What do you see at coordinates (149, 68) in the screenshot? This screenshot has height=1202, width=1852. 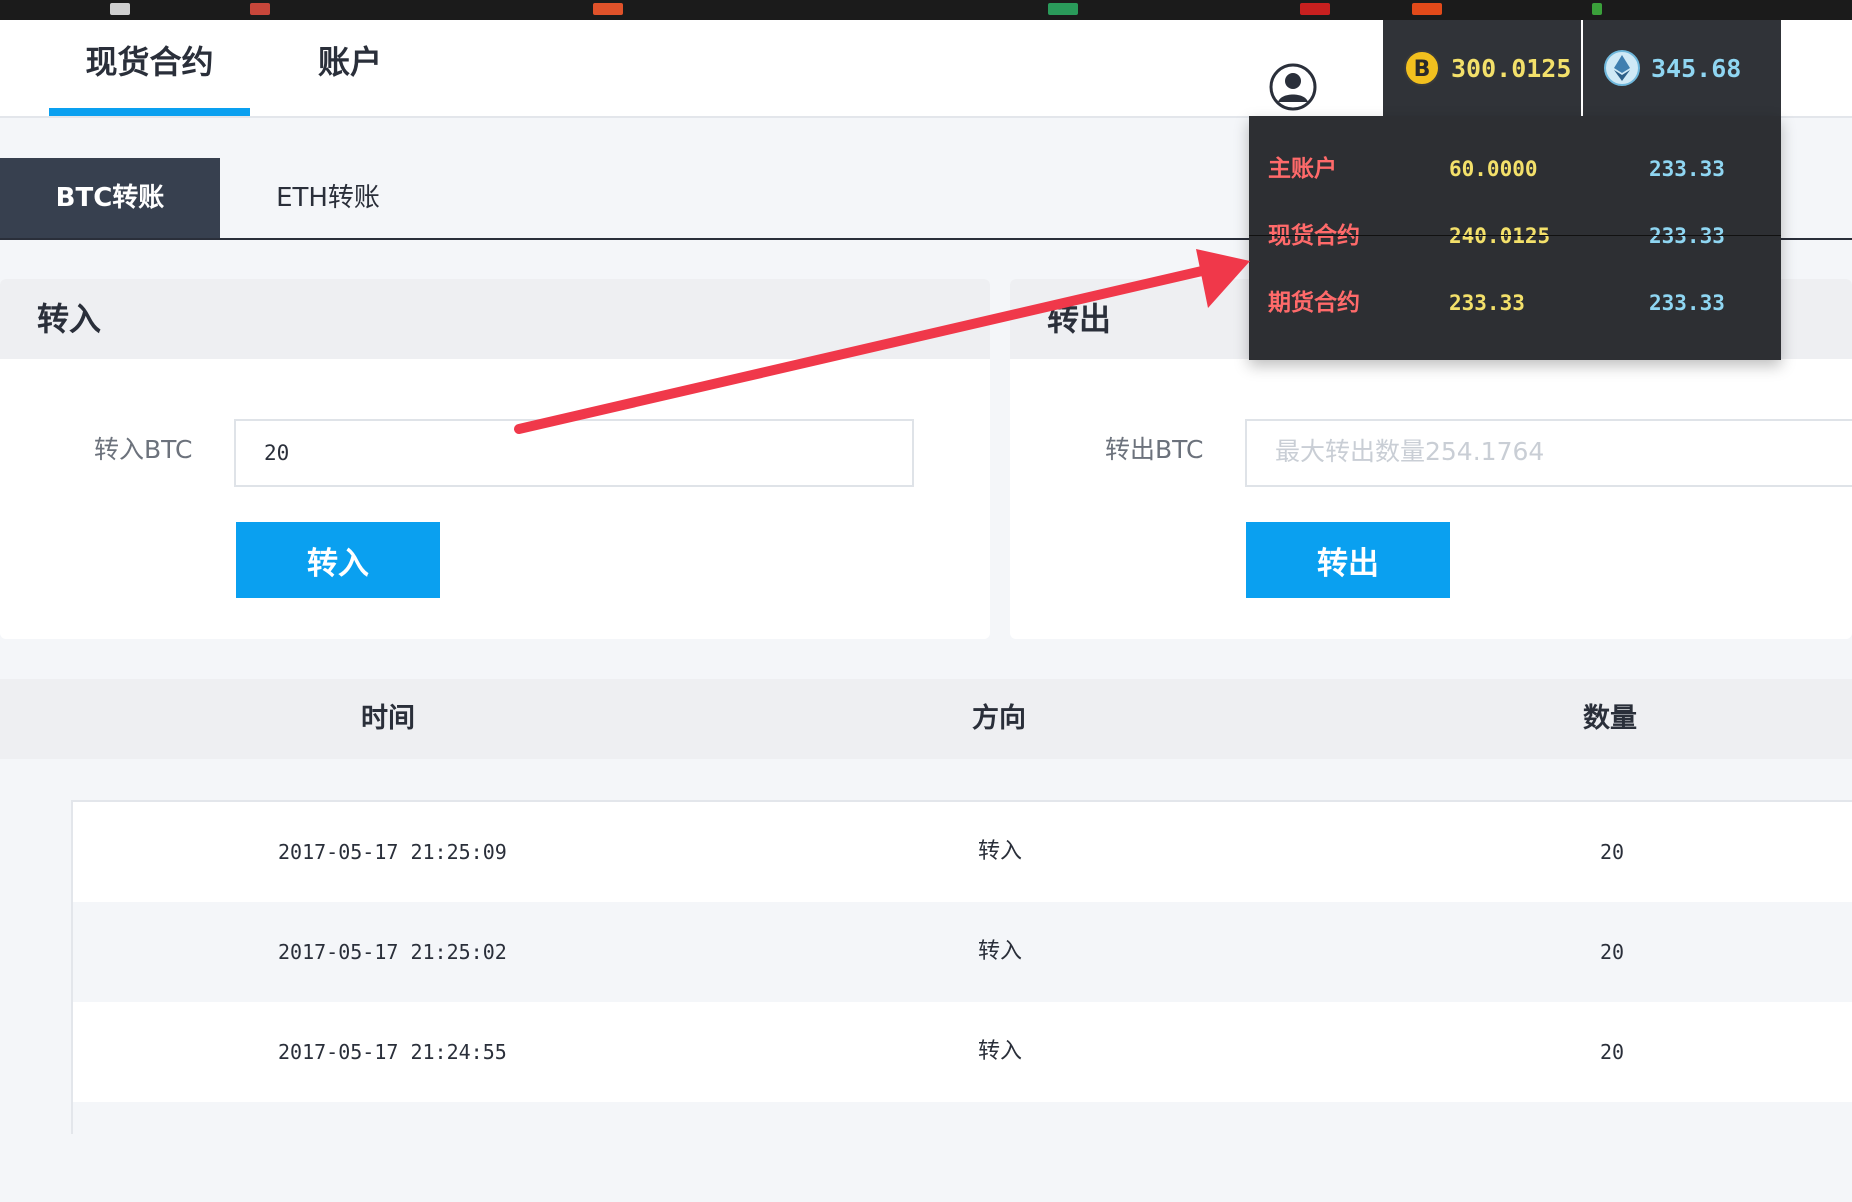 I see `nav-tab-spot-contract: 现货合约` at bounding box center [149, 68].